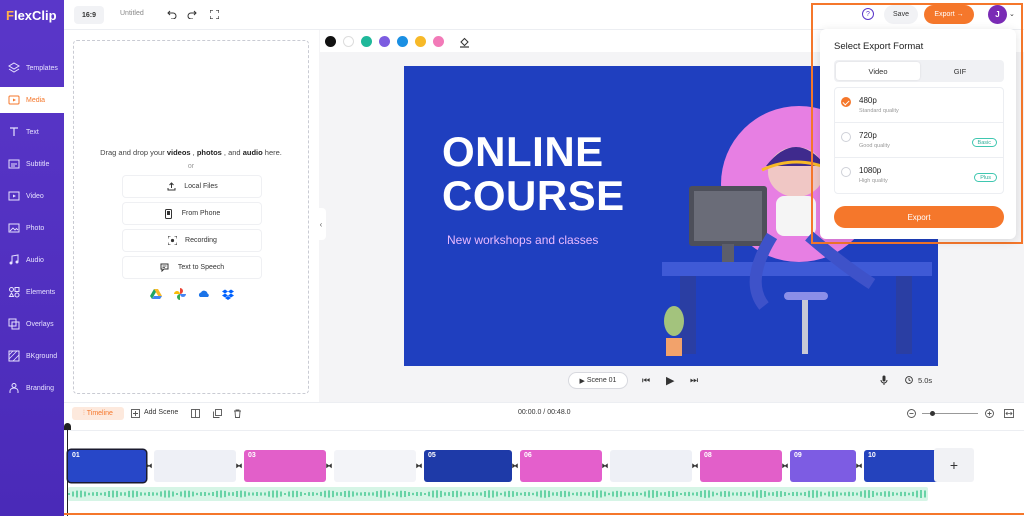  What do you see at coordinates (878, 71) in the screenshot?
I see `tab-video: Video` at bounding box center [878, 71].